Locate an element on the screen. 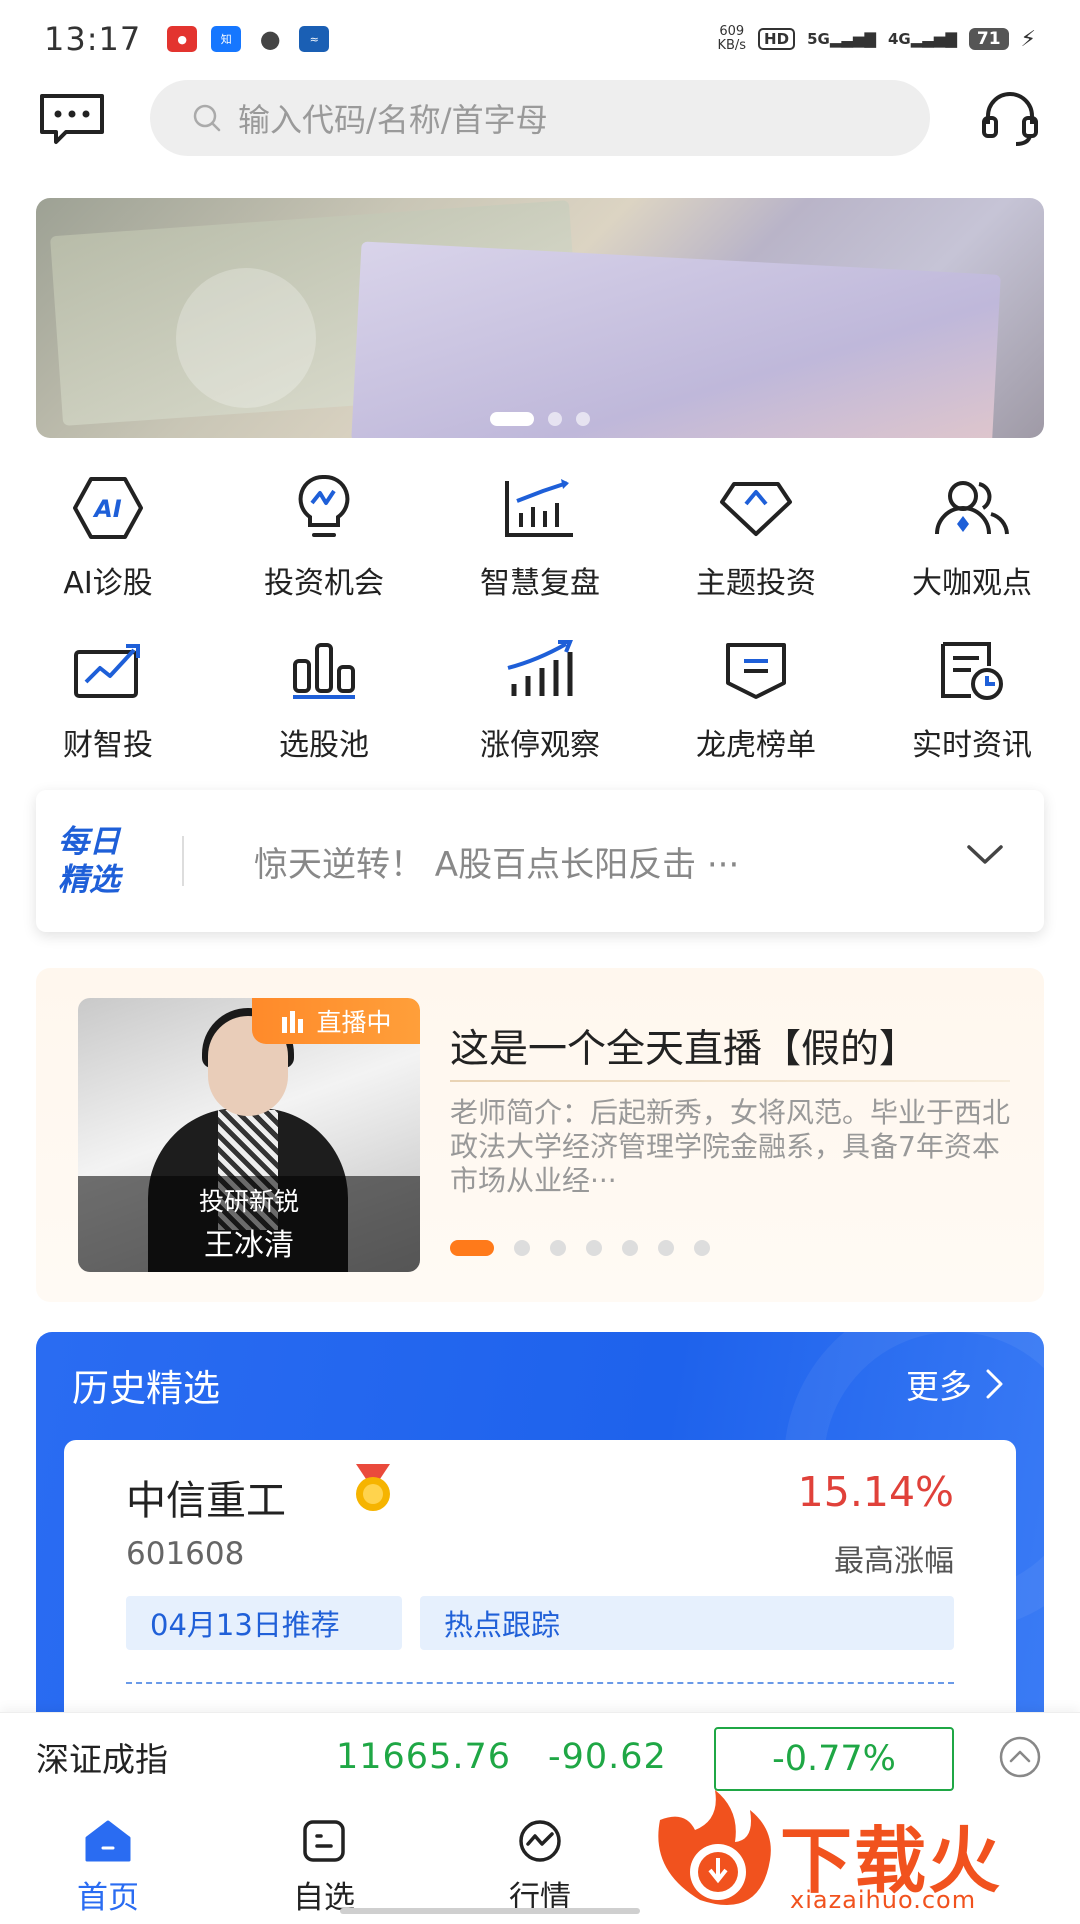  medal-icon is located at coordinates (373, 1487).